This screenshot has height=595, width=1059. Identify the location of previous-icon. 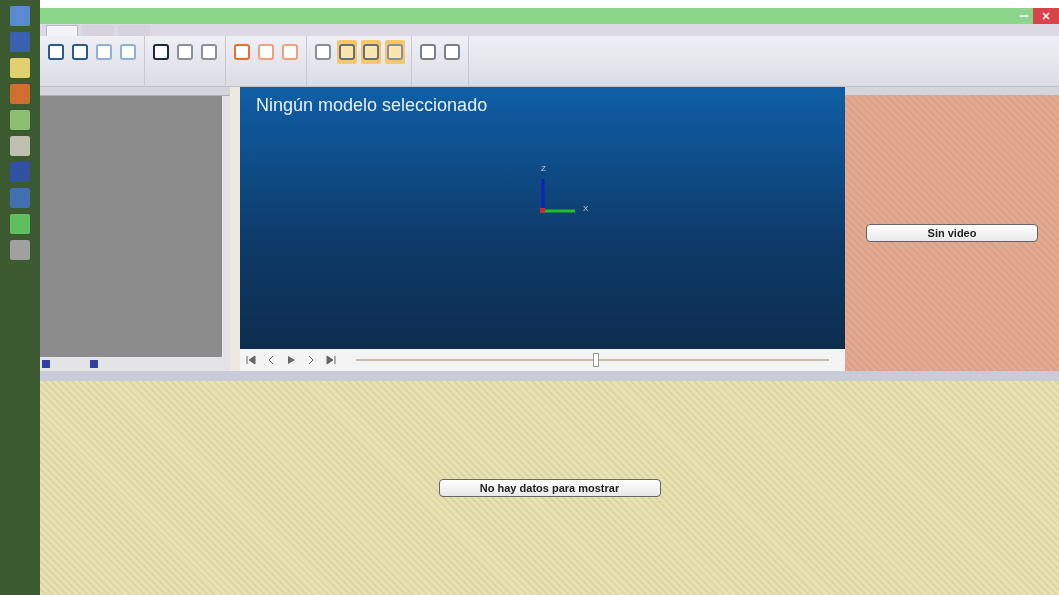
(271, 360).